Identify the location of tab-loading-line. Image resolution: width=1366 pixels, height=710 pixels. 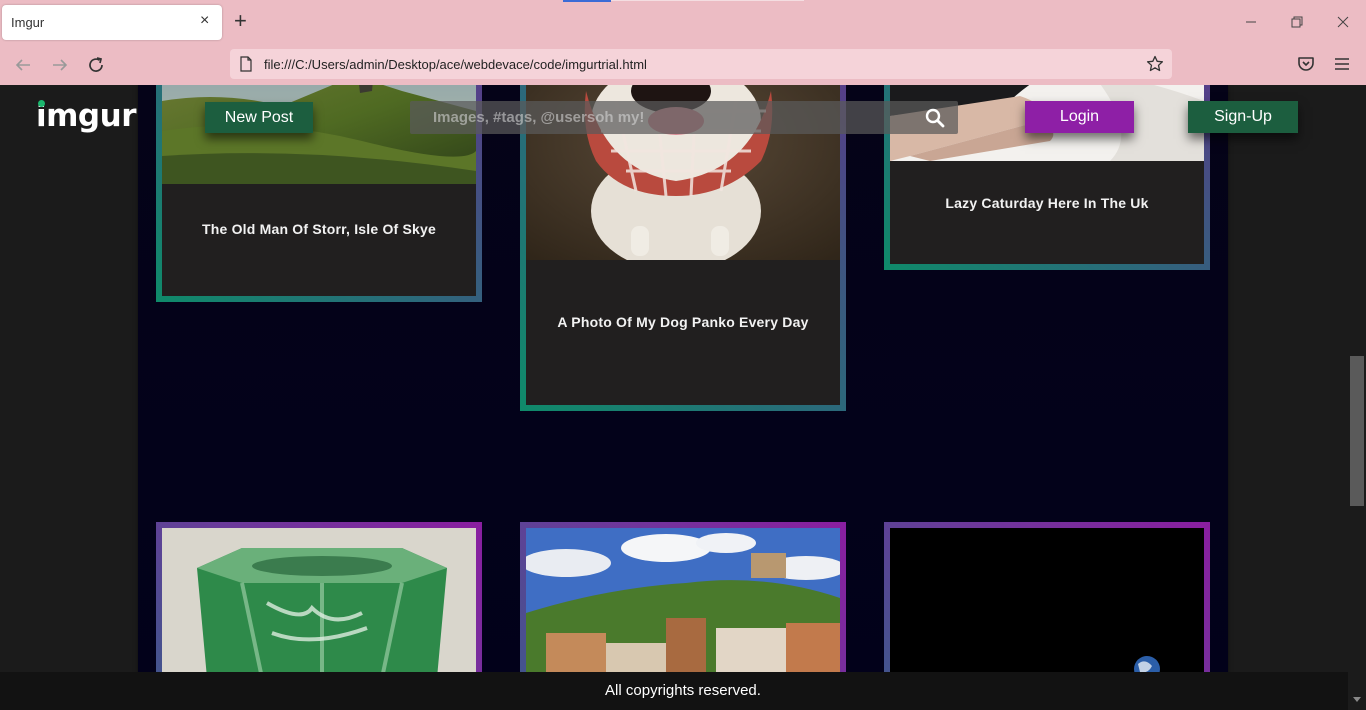
(587, 1).